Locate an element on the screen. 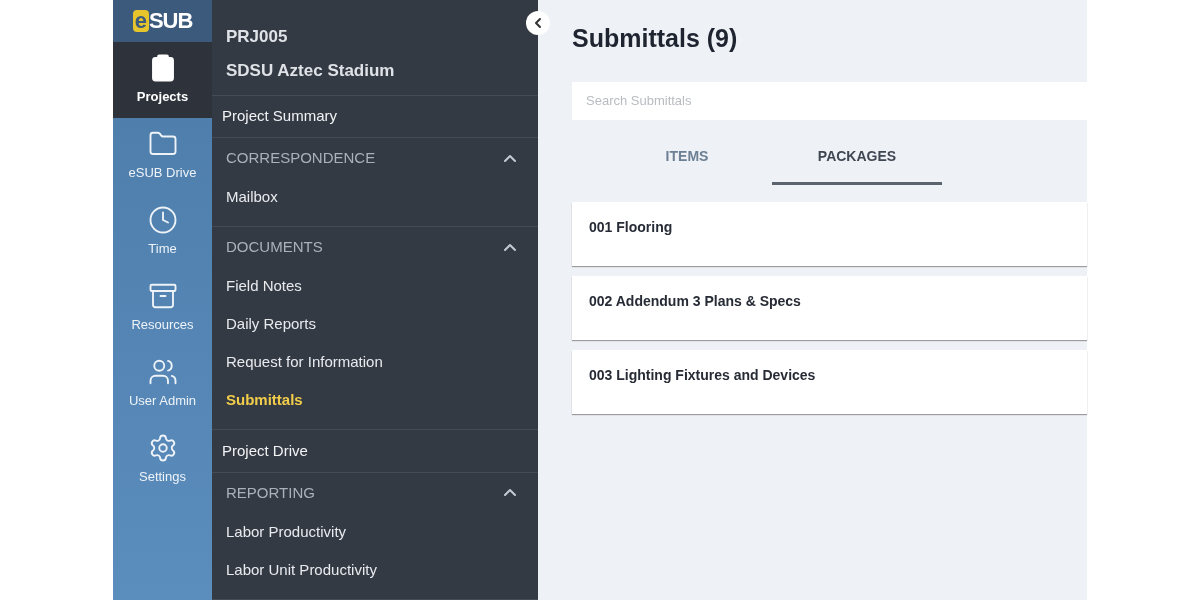  project-name: SDSU Aztec Stadium is located at coordinates (311, 70).